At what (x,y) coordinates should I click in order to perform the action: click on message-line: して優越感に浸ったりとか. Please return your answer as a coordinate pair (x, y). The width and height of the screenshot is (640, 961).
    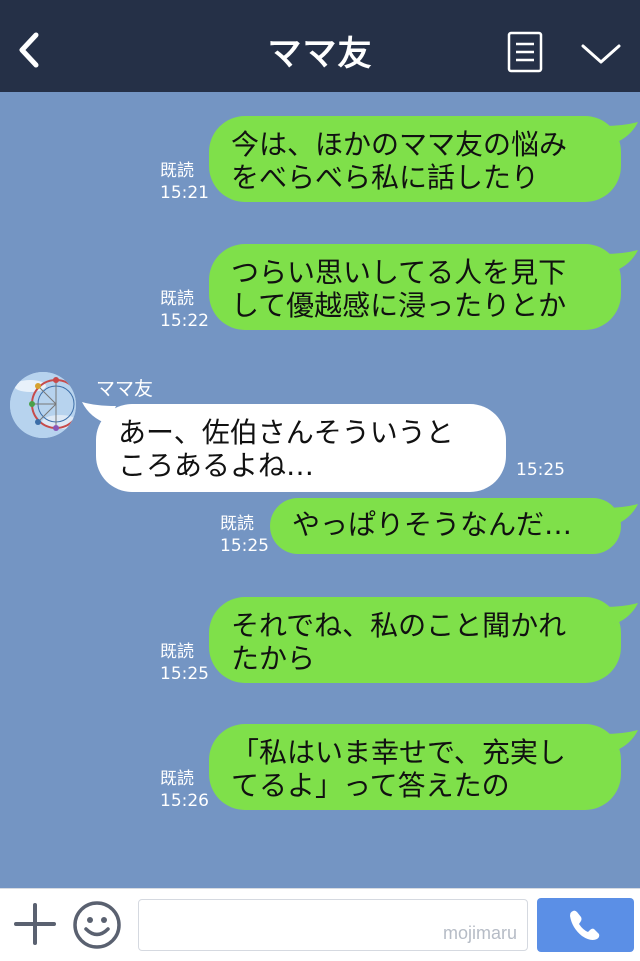
    Looking at the image, I should click on (399, 305).